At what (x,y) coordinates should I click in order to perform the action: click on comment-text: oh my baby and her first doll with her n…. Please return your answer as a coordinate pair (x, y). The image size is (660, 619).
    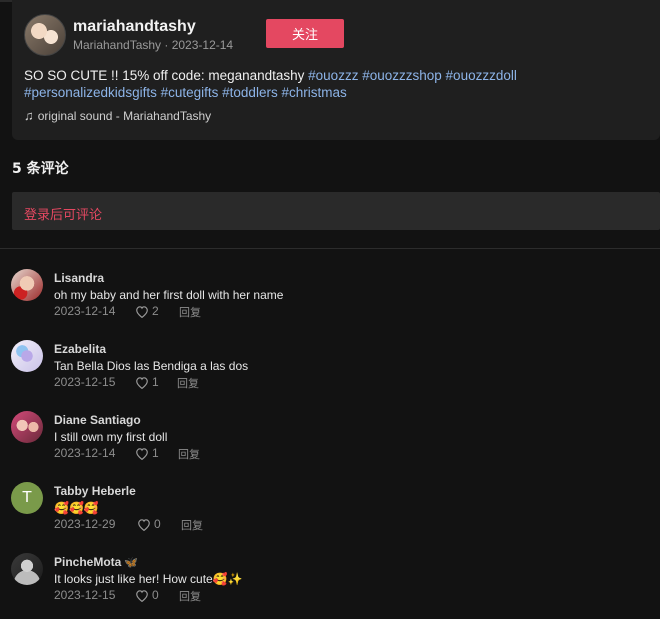
    Looking at the image, I should click on (169, 295).